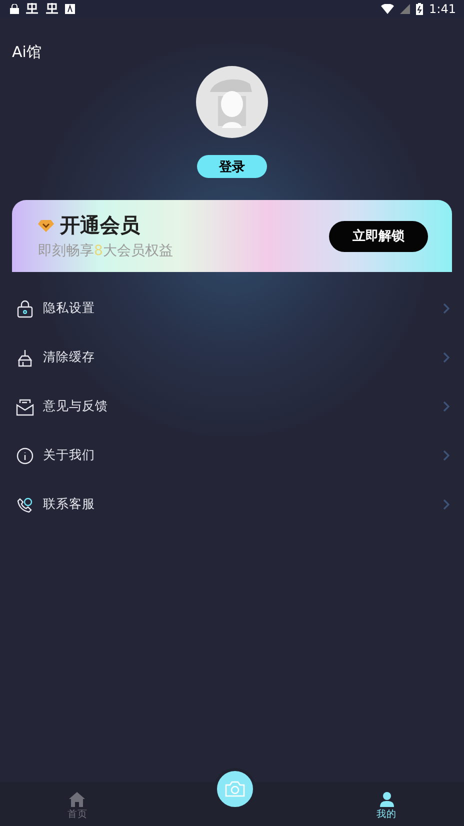 Image resolution: width=464 pixels, height=826 pixels. I want to click on app-title: Ai馆, so click(26, 52).